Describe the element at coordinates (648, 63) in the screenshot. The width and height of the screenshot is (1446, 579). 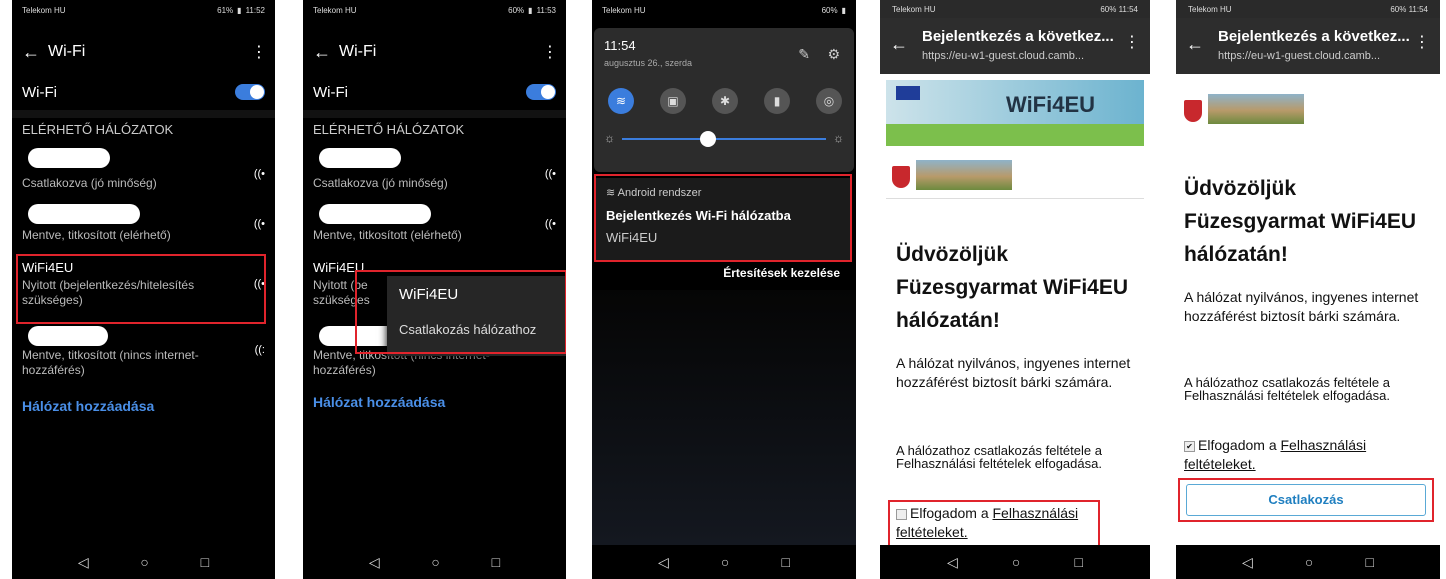
I see `shade-date: augusztus 26., szerda` at that location.